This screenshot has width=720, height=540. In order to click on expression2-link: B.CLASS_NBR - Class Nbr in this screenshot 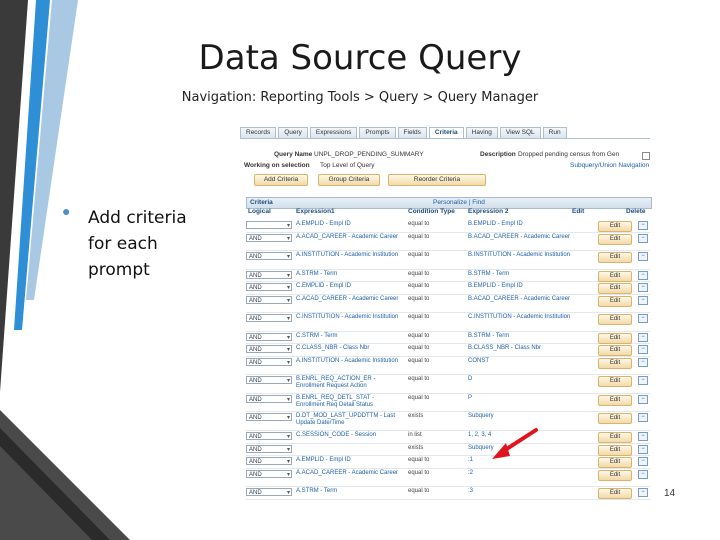, I will do `click(520, 348)`.